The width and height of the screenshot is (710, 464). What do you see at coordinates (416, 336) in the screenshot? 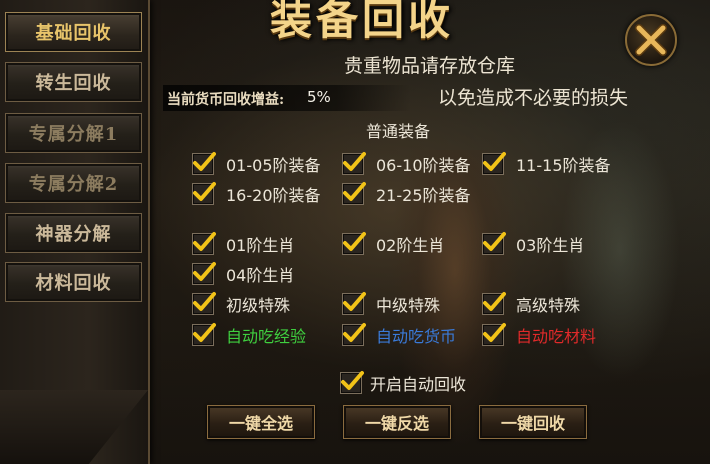
I see `checkbox-label: 自动吃货币` at bounding box center [416, 336].